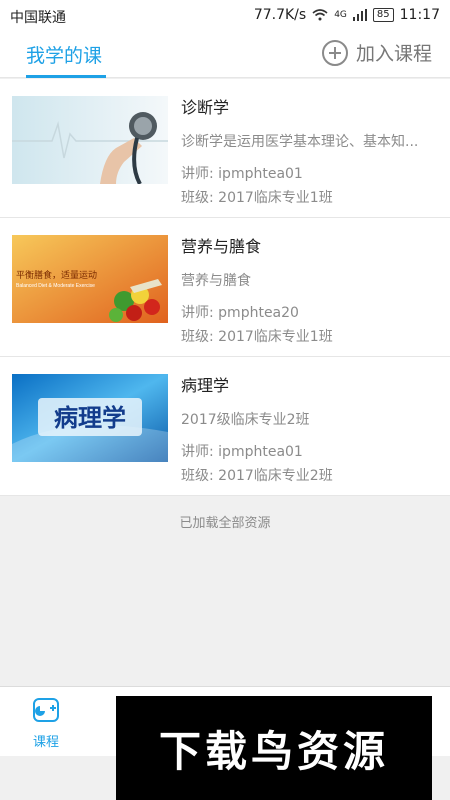  I want to click on join-course-button: 加入课程, so click(376, 52).